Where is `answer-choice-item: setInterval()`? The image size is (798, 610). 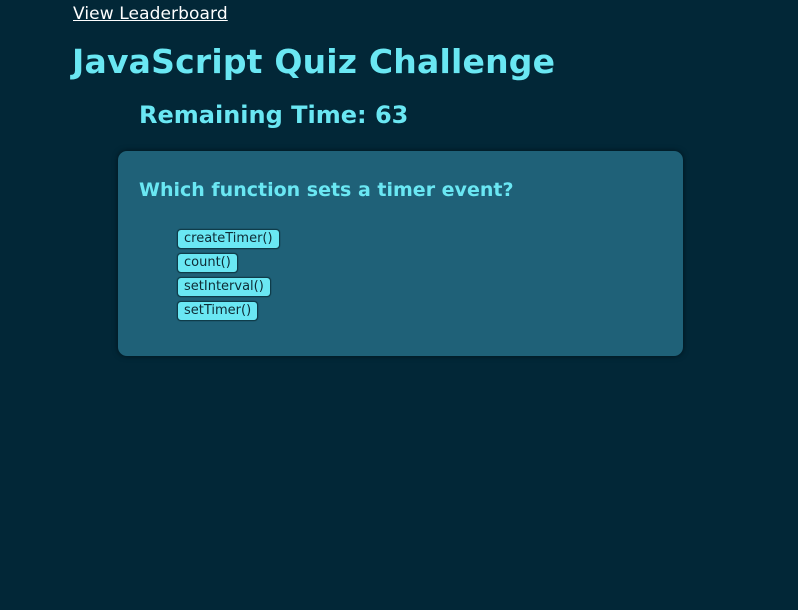
answer-choice-item: setInterval() is located at coordinates (228, 287).